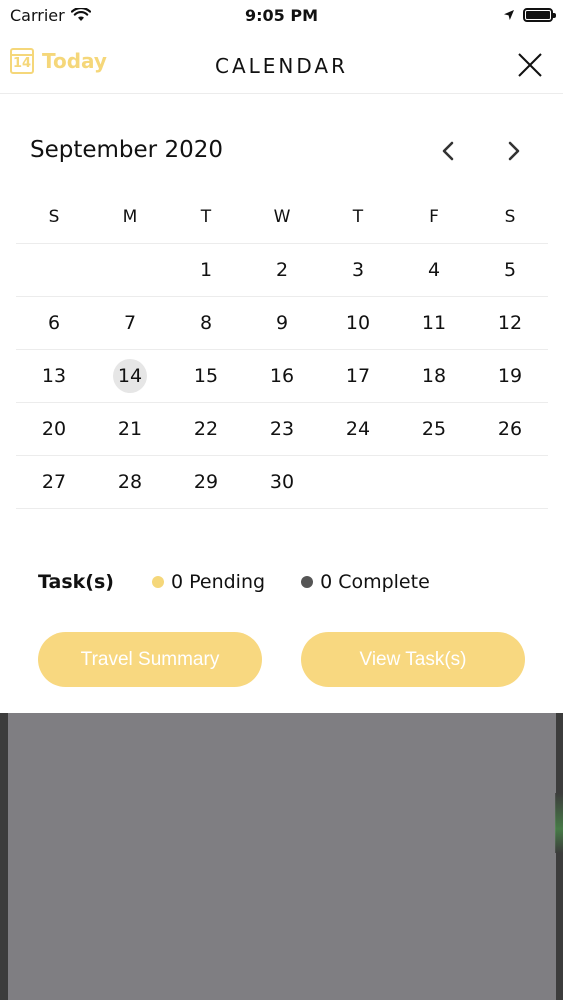 Image resolution: width=563 pixels, height=1000 pixels. Describe the element at coordinates (509, 15) in the screenshot. I see `location-arrow-icon` at that location.